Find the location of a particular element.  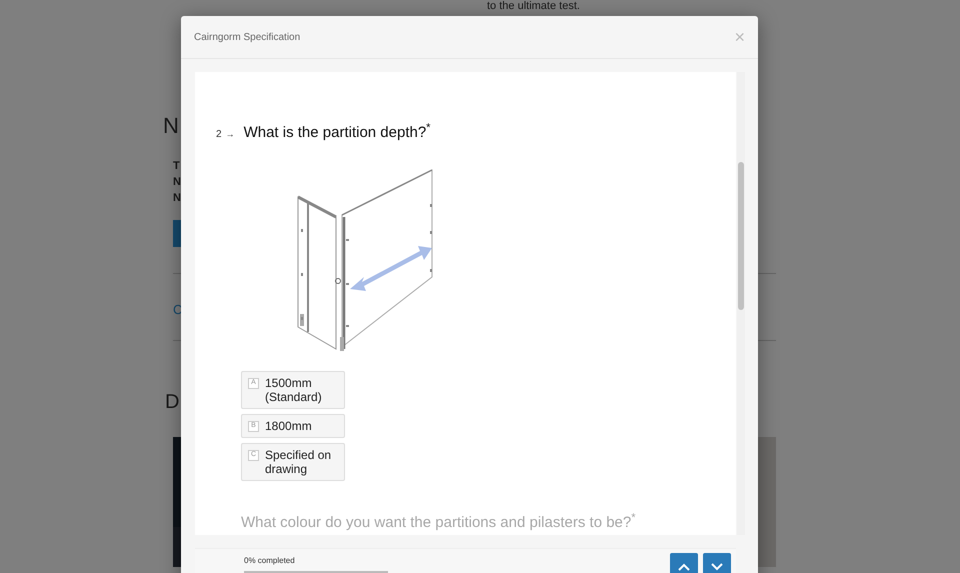

scrollbar is located at coordinates (741, 303).